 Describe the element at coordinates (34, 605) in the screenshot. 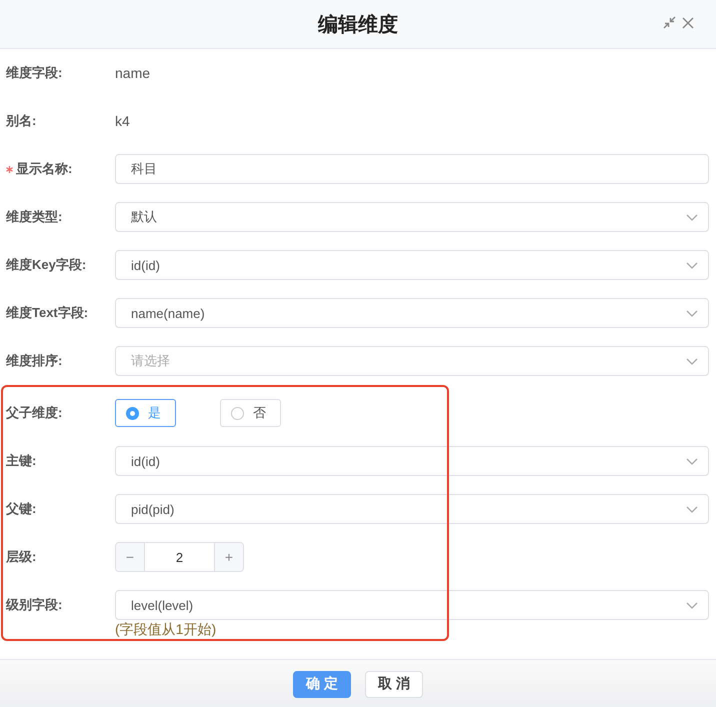

I see `field-label: 级别字段:` at that location.